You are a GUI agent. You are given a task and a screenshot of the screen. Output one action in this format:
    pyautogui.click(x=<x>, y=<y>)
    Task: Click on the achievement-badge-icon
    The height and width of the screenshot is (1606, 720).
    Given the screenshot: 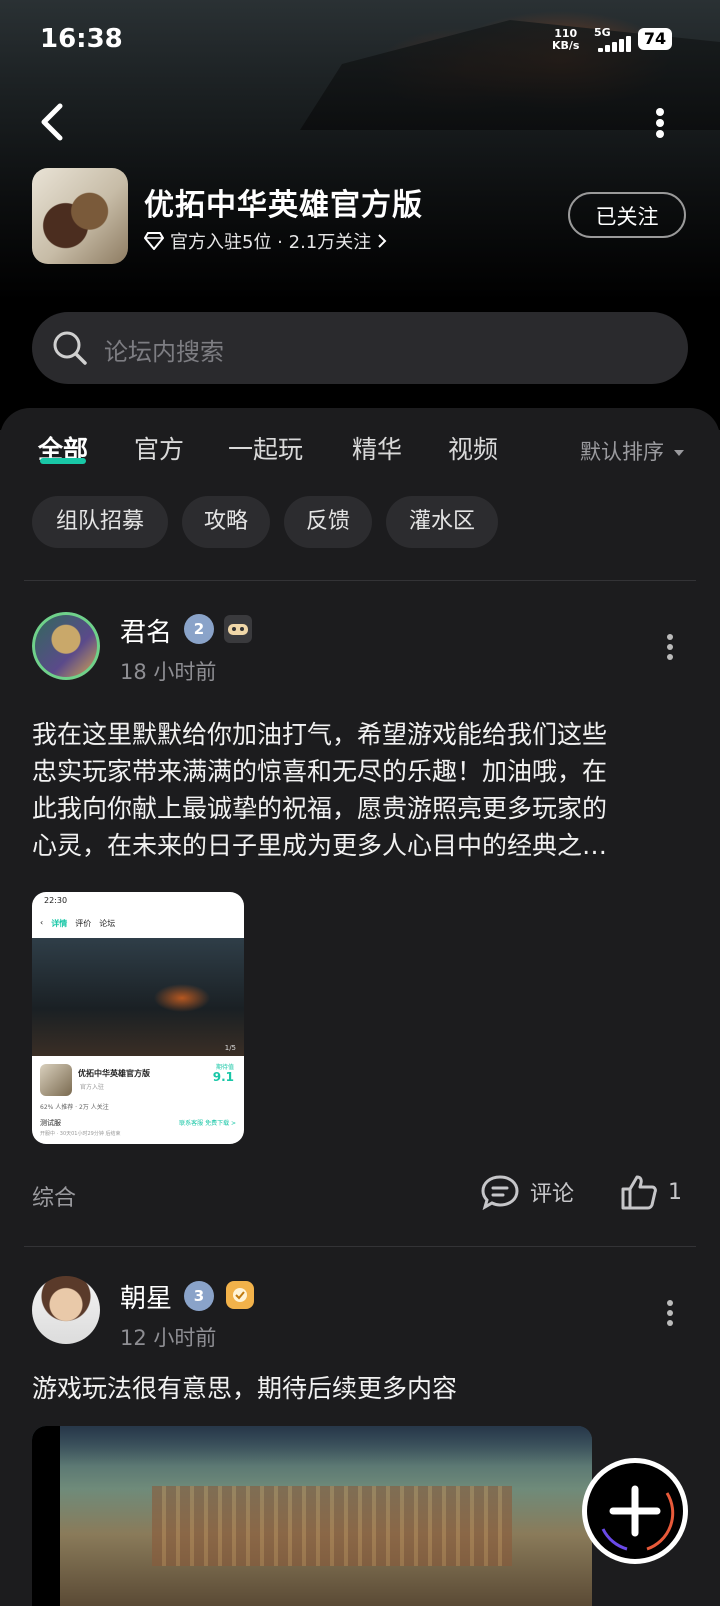 What is the action you would take?
    pyautogui.click(x=240, y=1295)
    